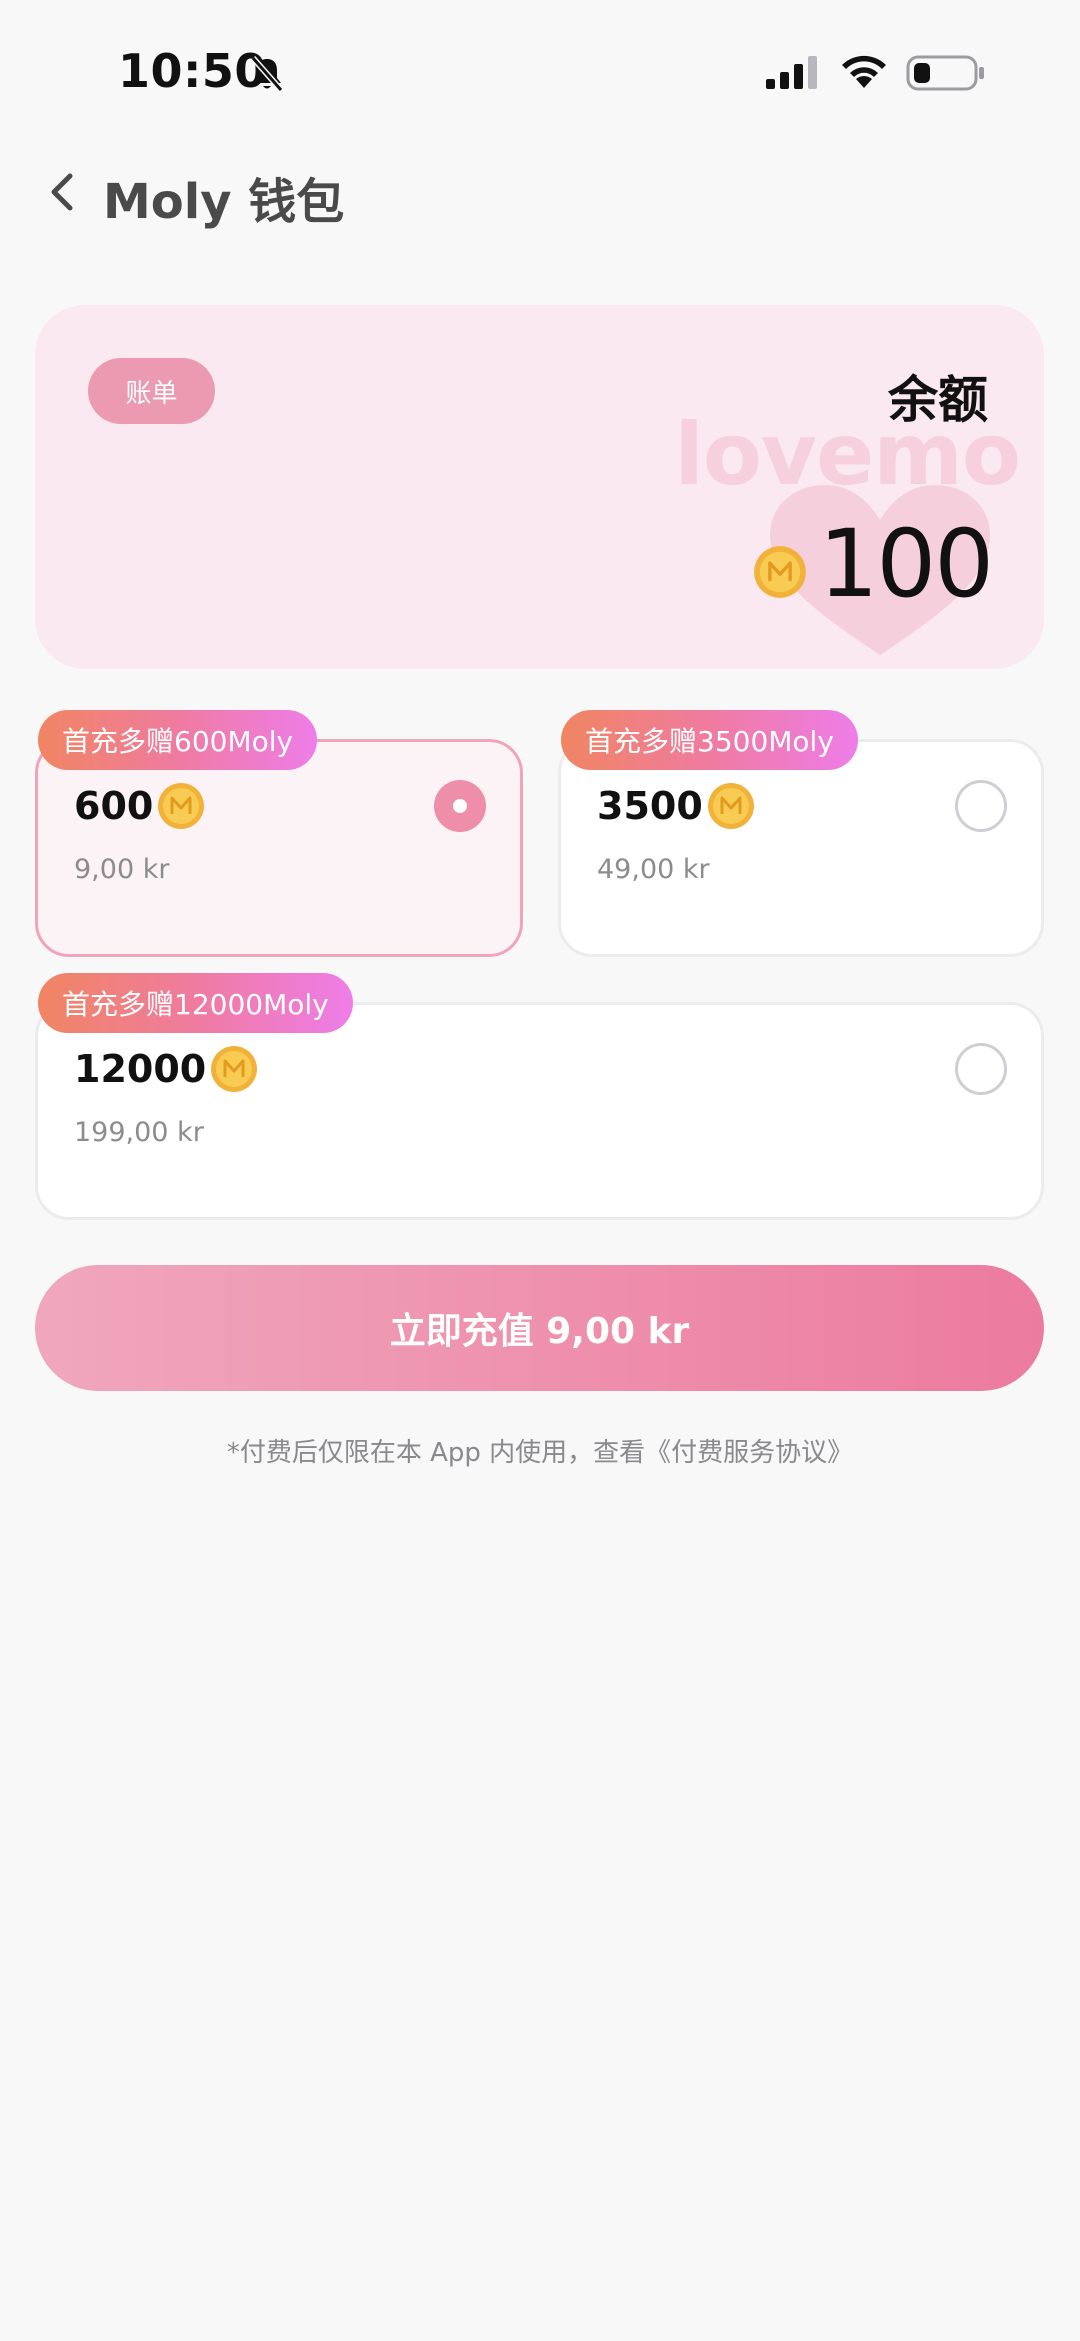 The width and height of the screenshot is (1080, 2341). I want to click on recharge-now-button: 立即充值 9,00 kr, so click(539, 1328).